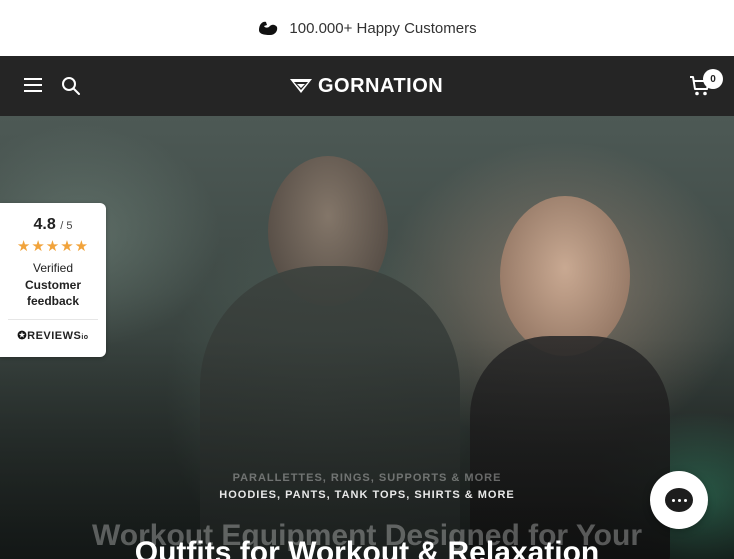  What do you see at coordinates (85, 337) in the screenshot?
I see `reviews-brand-suffix: io` at bounding box center [85, 337].